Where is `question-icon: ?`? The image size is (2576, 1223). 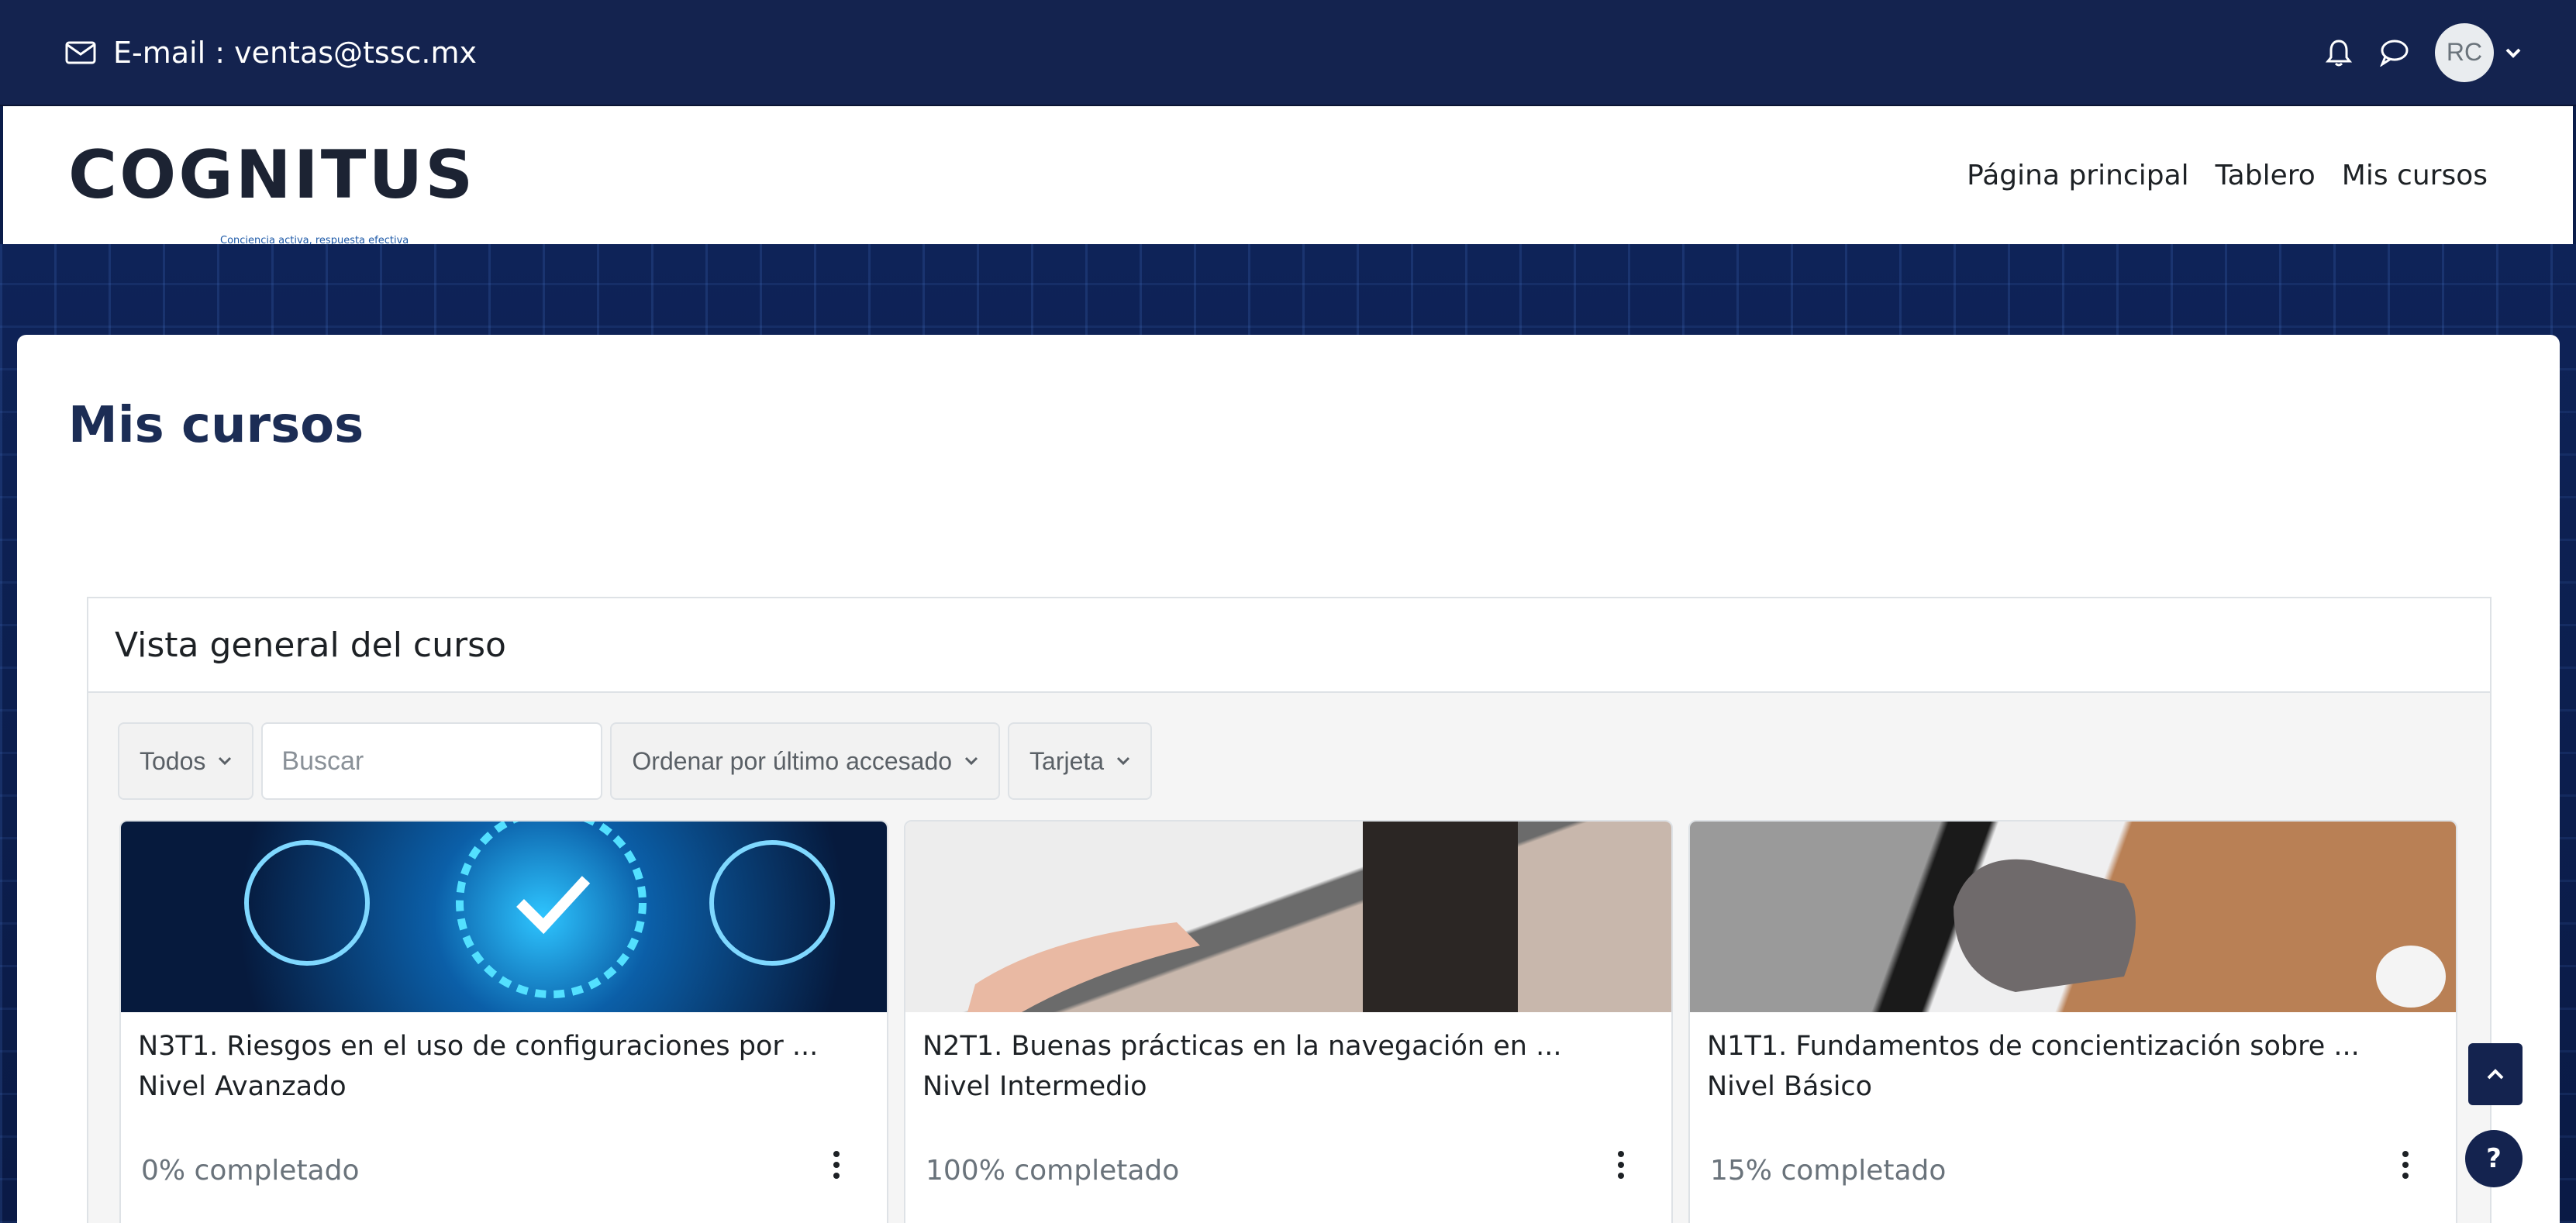 question-icon: ? is located at coordinates (2494, 1158).